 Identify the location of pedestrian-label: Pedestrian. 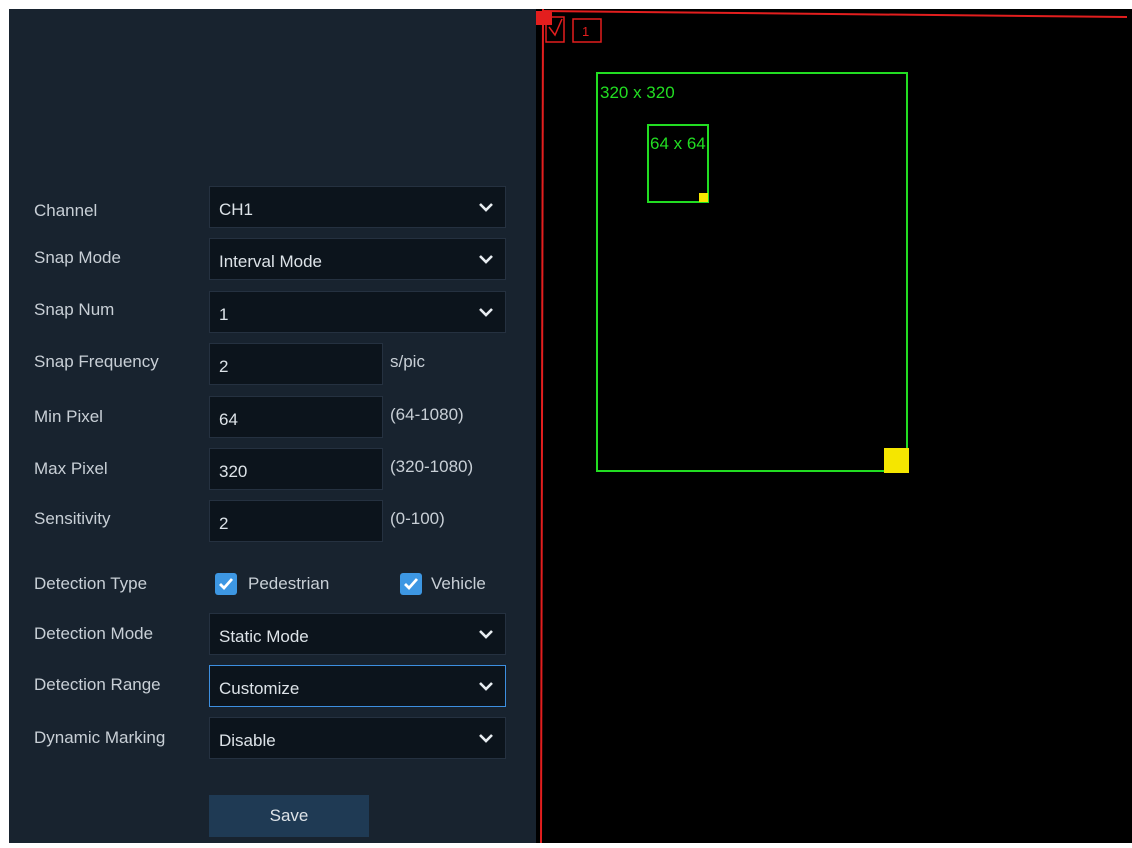
(289, 583).